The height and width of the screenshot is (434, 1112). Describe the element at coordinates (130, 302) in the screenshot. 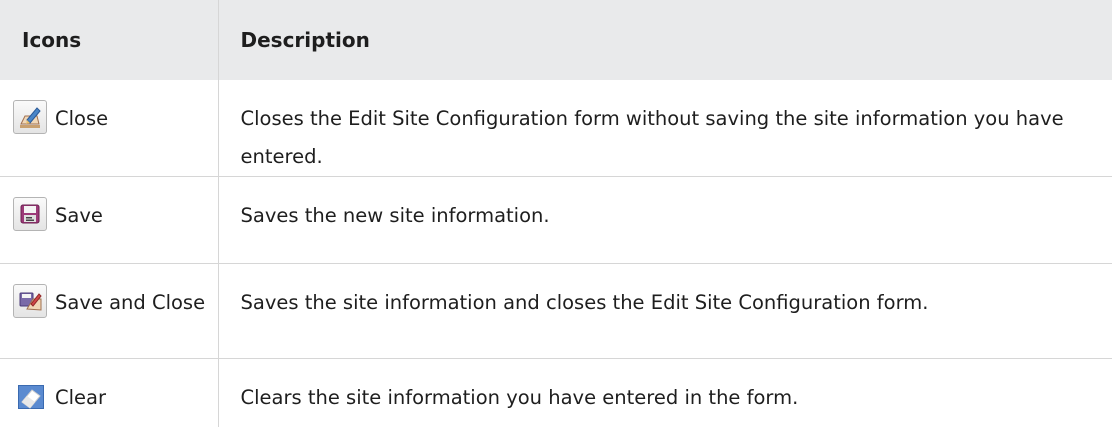

I see `icon-label: Save and Close` at that location.